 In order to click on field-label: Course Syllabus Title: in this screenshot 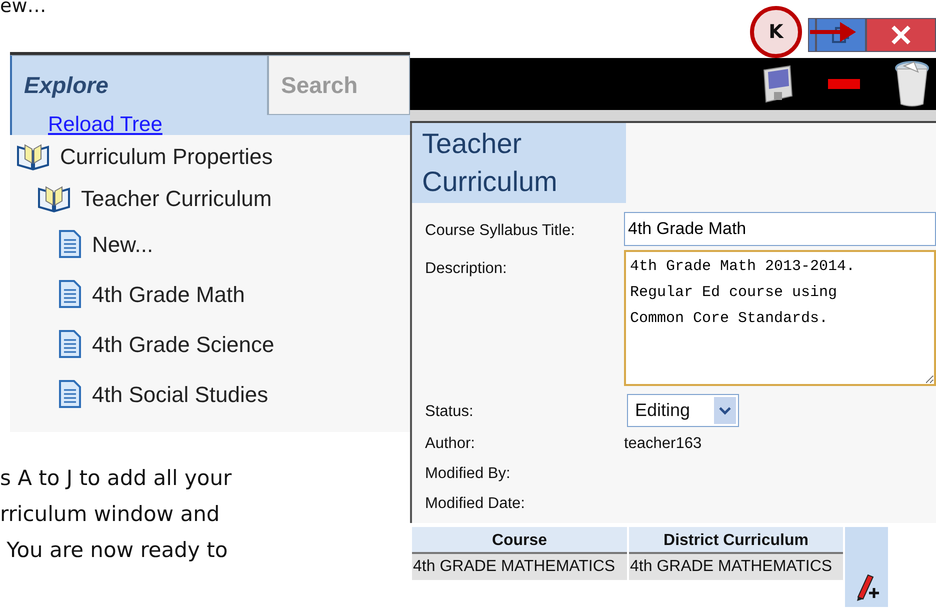, I will do `click(500, 231)`.